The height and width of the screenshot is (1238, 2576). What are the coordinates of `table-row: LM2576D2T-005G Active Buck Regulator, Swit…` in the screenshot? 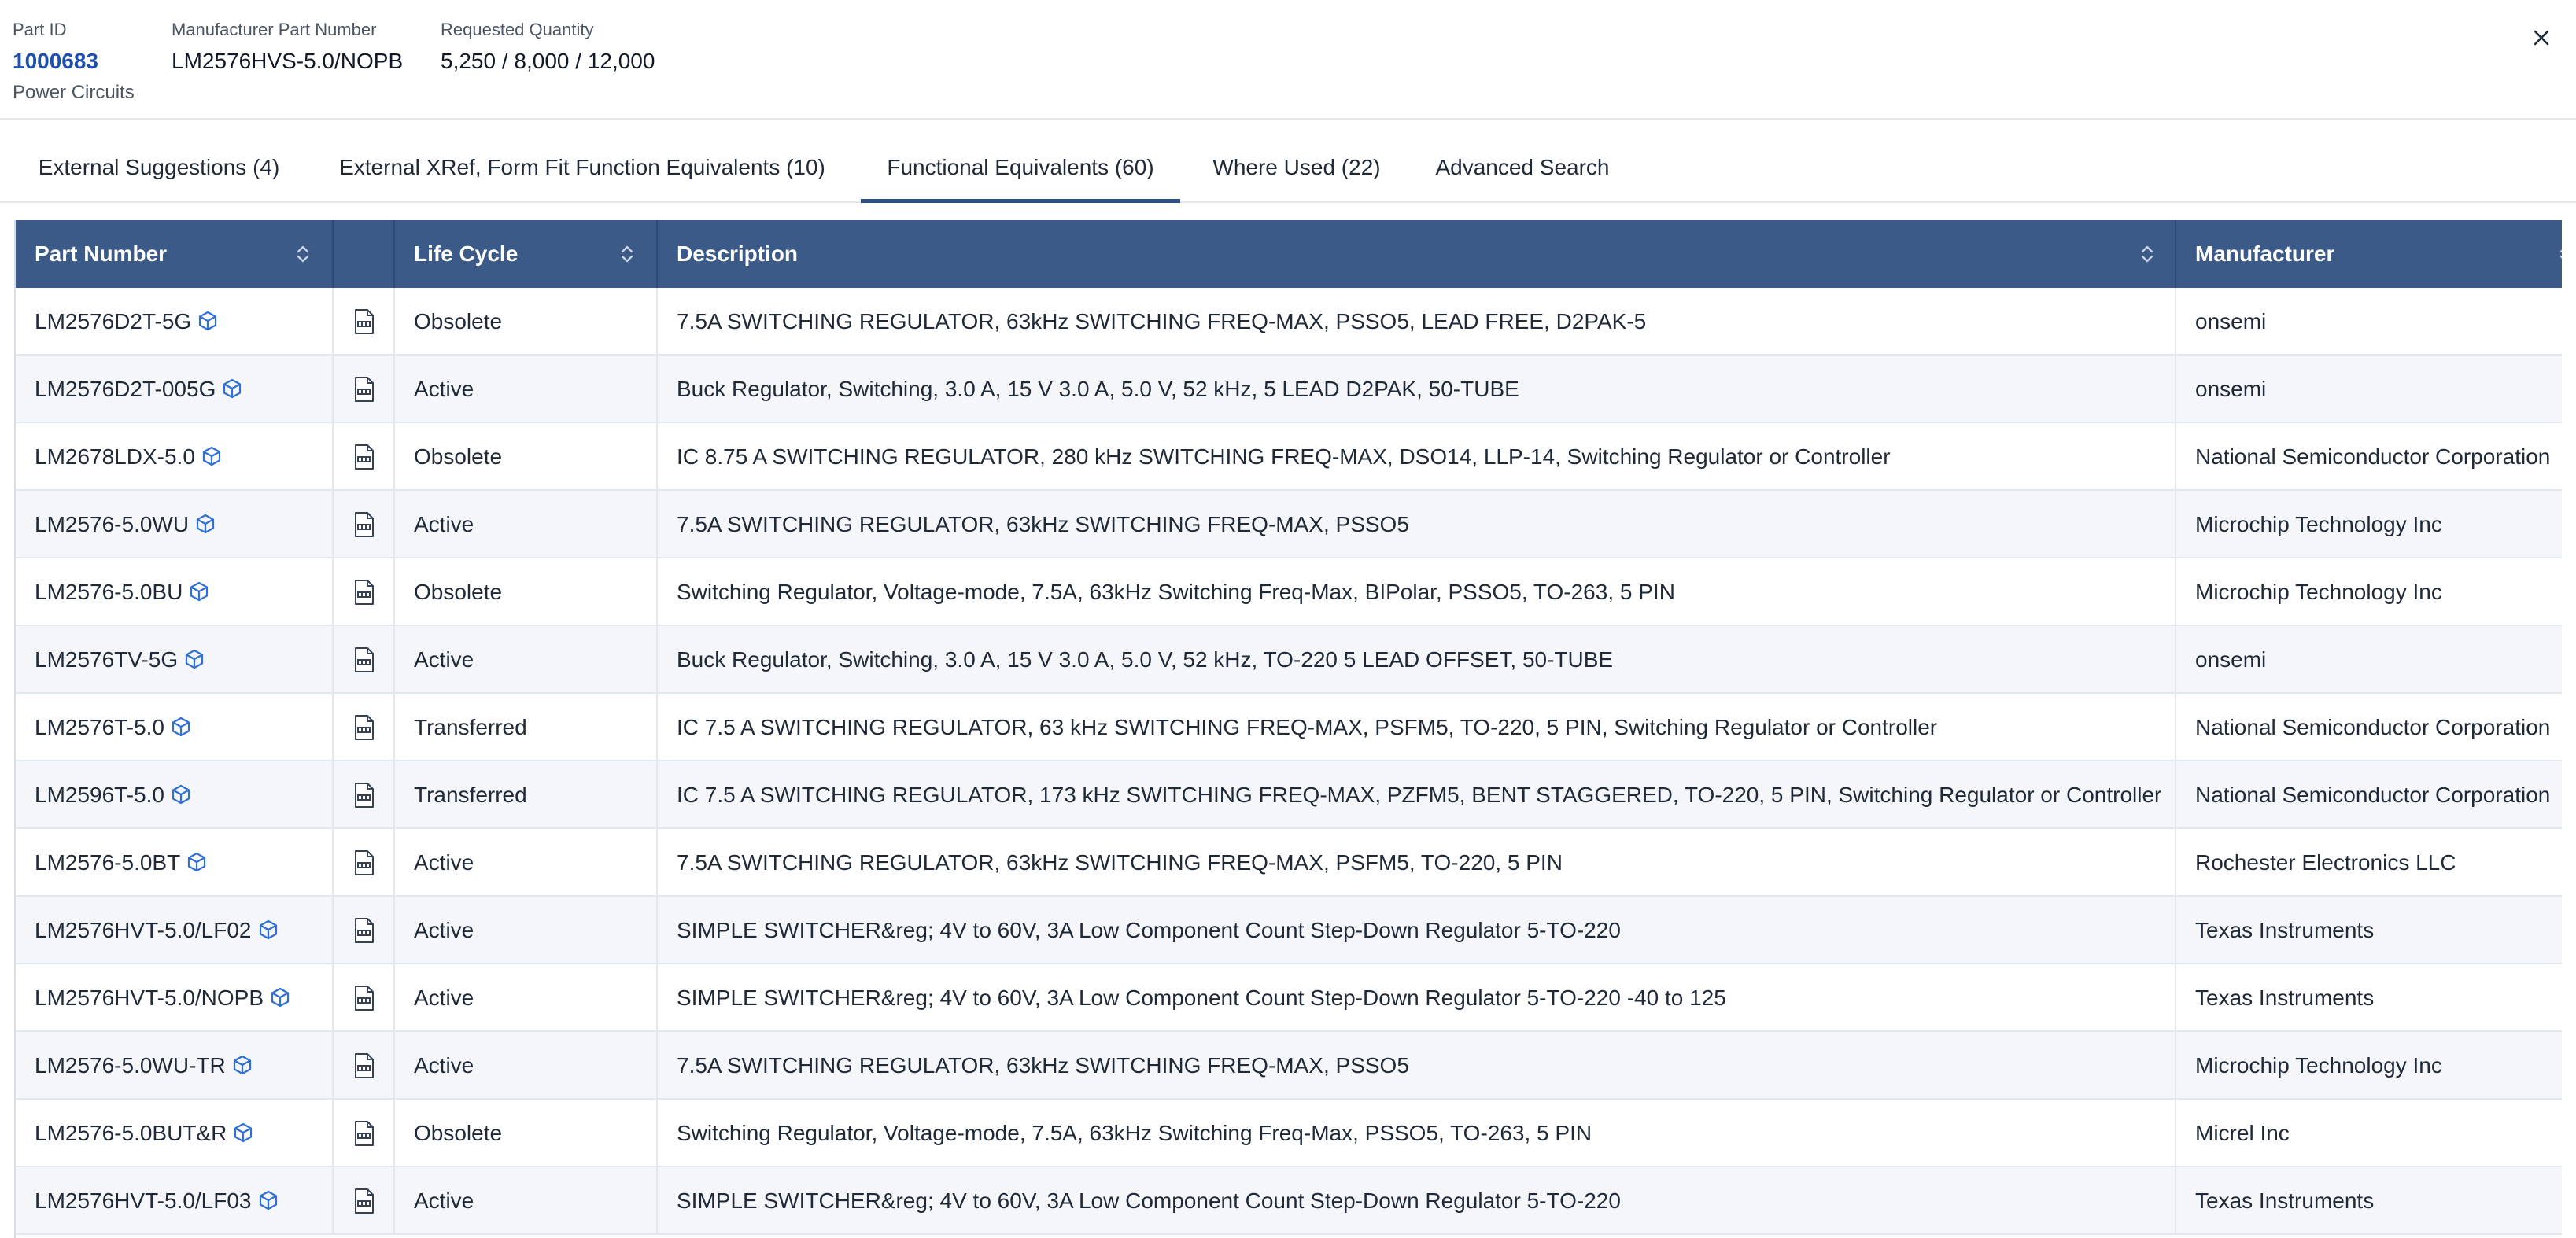 It's located at (1289, 389).